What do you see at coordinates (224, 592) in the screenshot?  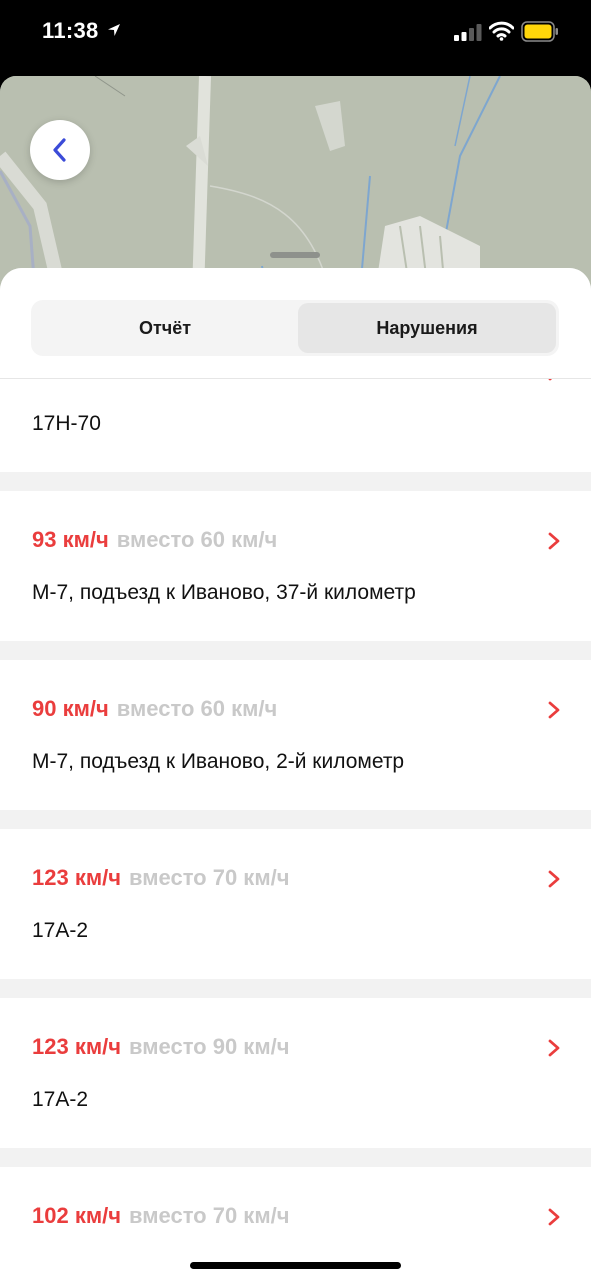 I see `road-name: М-7, подъезд к Иваново, 37-й километр` at bounding box center [224, 592].